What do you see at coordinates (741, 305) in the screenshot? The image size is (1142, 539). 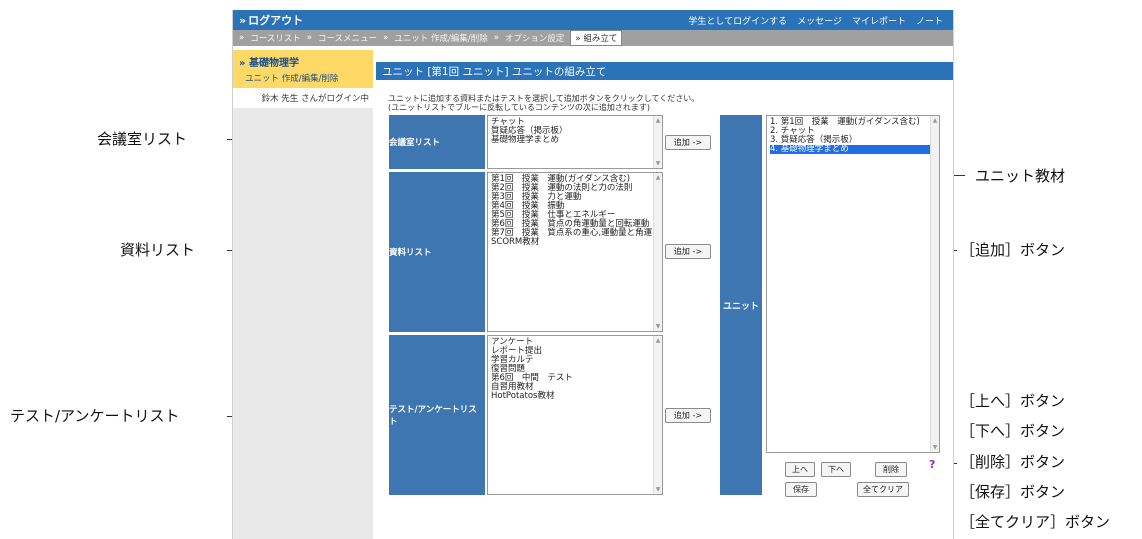 I see `unit-label: ユニット` at bounding box center [741, 305].